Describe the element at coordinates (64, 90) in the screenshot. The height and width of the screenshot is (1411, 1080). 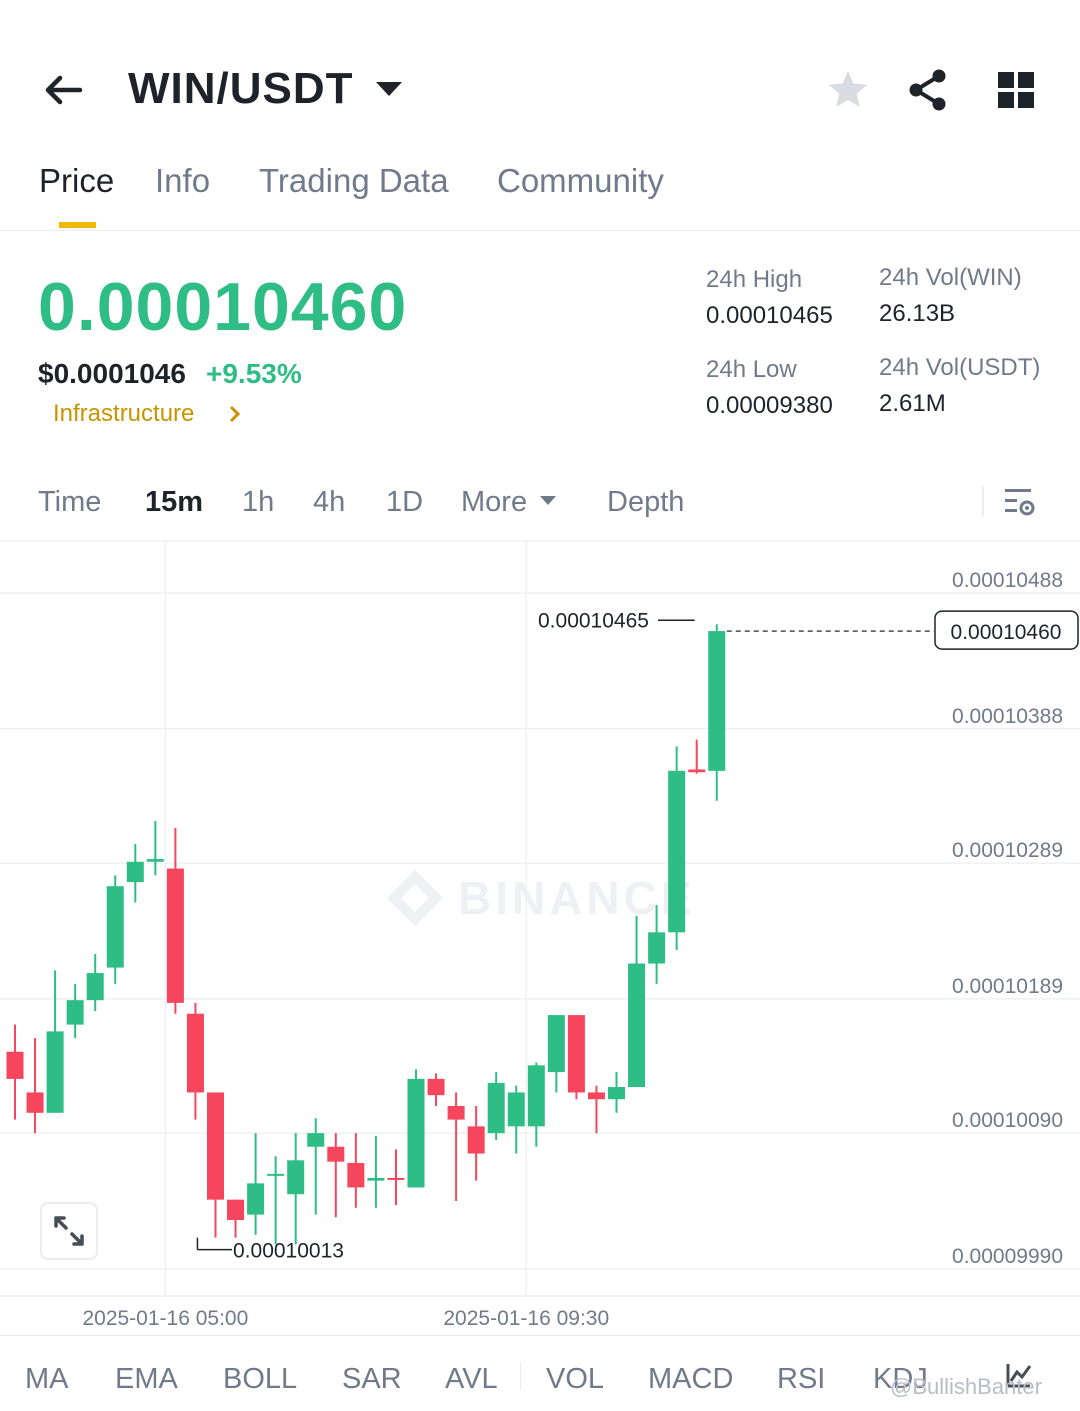
I see `arrow-left-icon` at that location.